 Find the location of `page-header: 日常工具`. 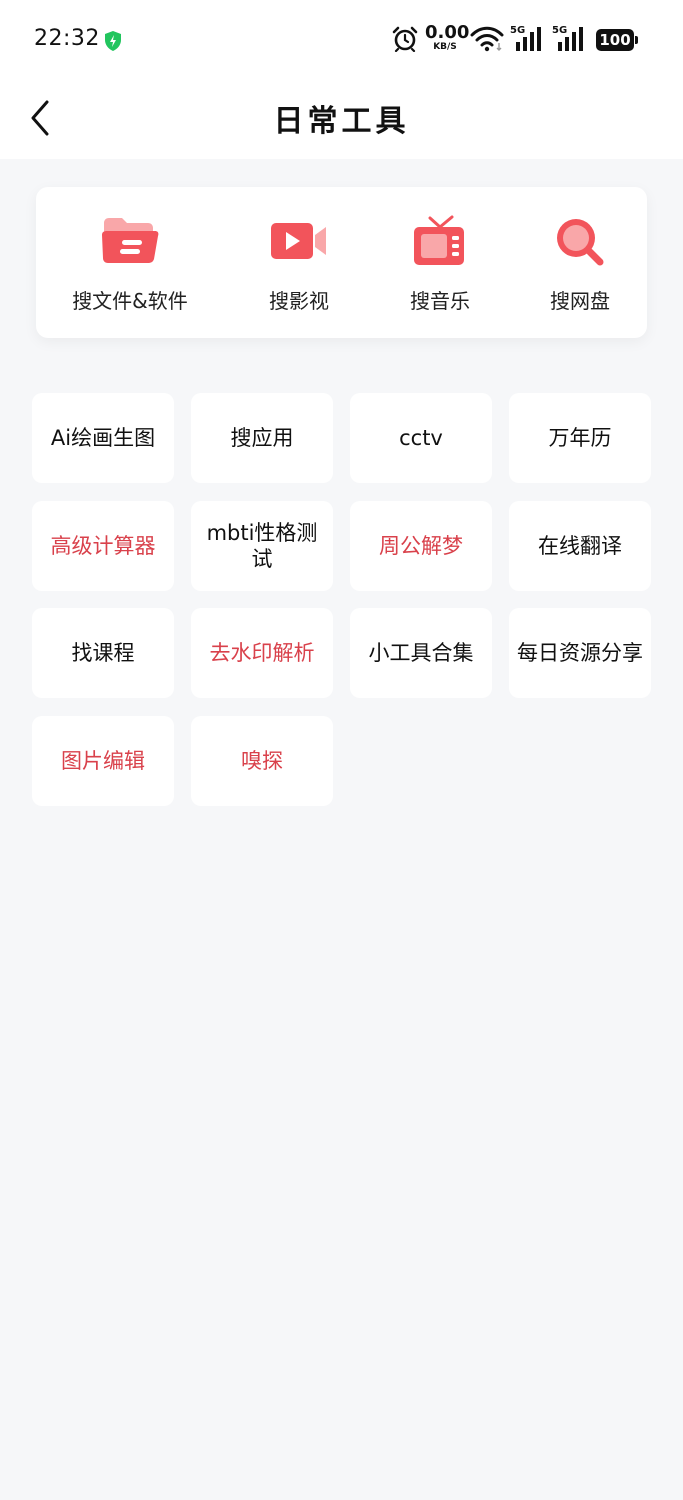

page-header: 日常工具 is located at coordinates (341, 118).